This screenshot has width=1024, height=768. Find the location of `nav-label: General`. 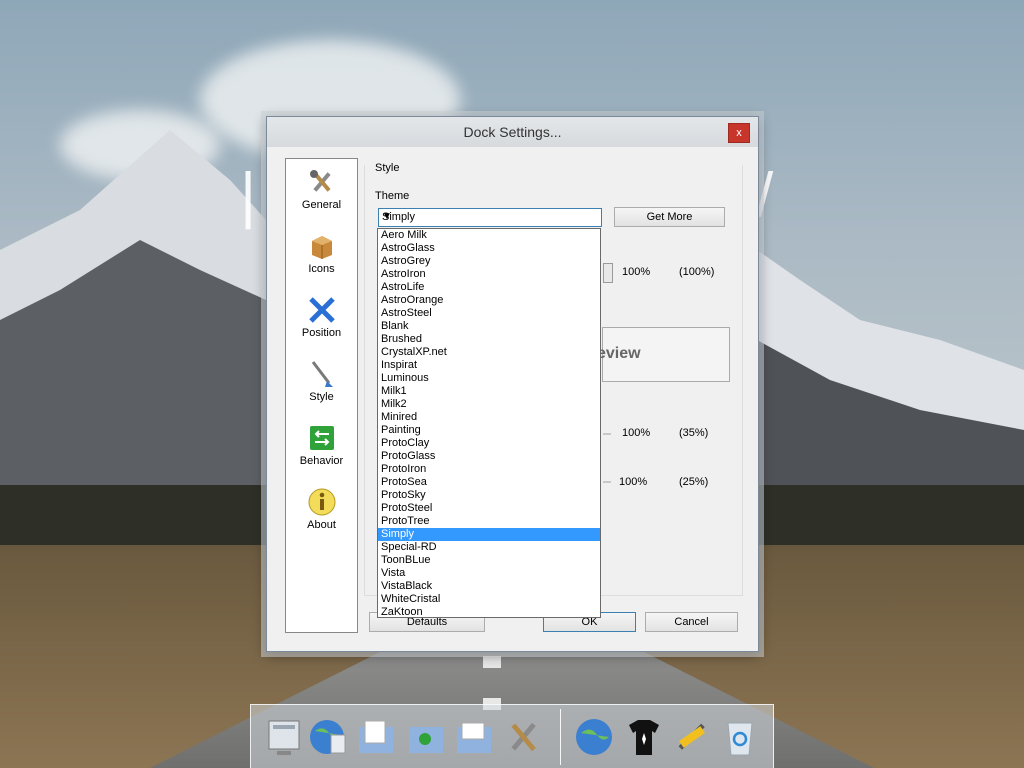

nav-label: General is located at coordinates (321, 205).